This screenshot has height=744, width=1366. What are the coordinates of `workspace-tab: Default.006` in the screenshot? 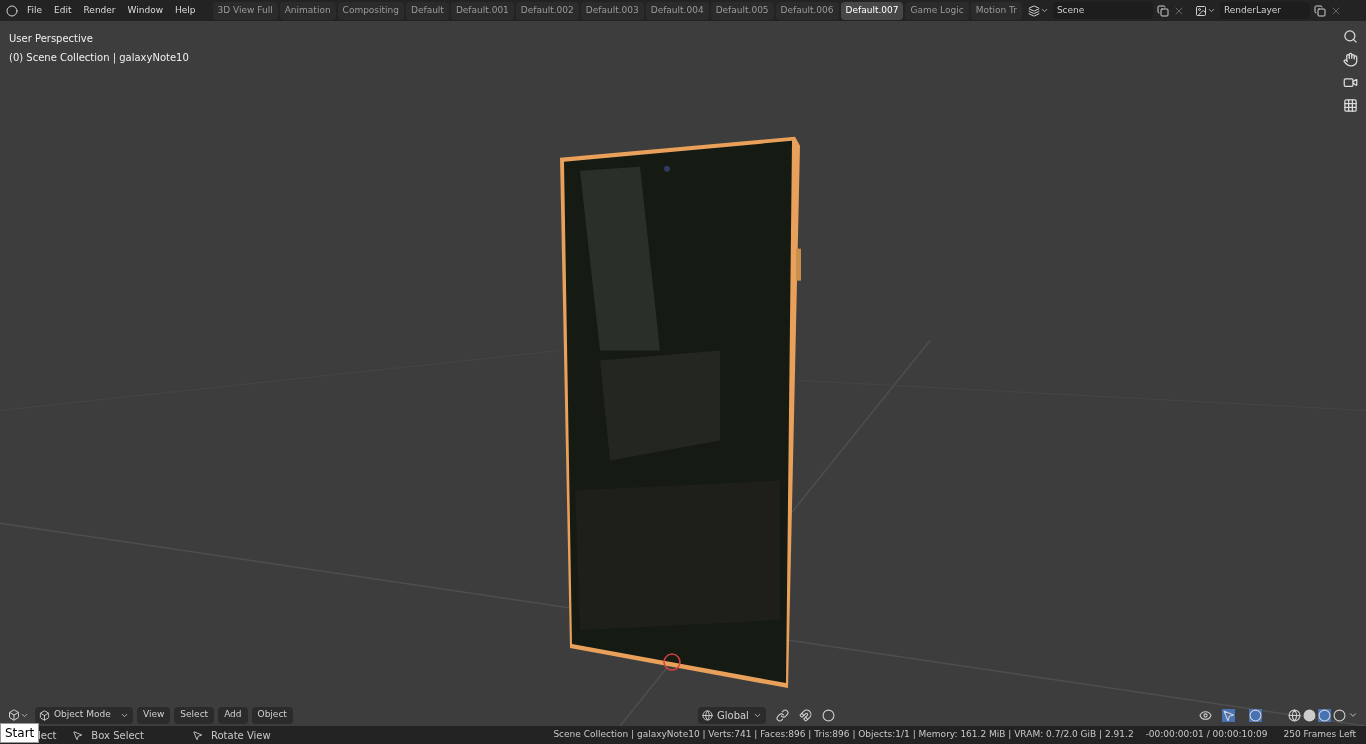 It's located at (807, 10).